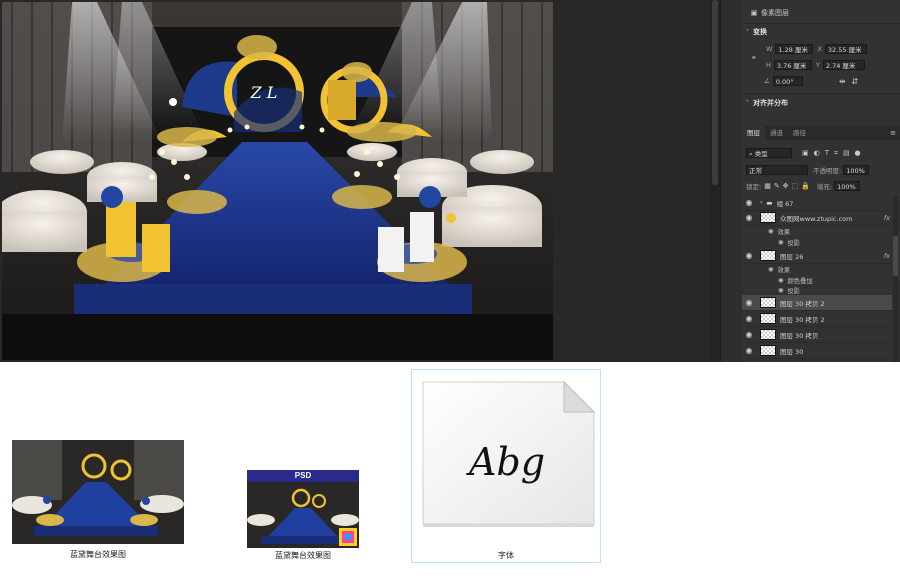 The width and height of the screenshot is (900, 582). Describe the element at coordinates (817, 65) in the screenshot. I see `y-label: Y` at that location.